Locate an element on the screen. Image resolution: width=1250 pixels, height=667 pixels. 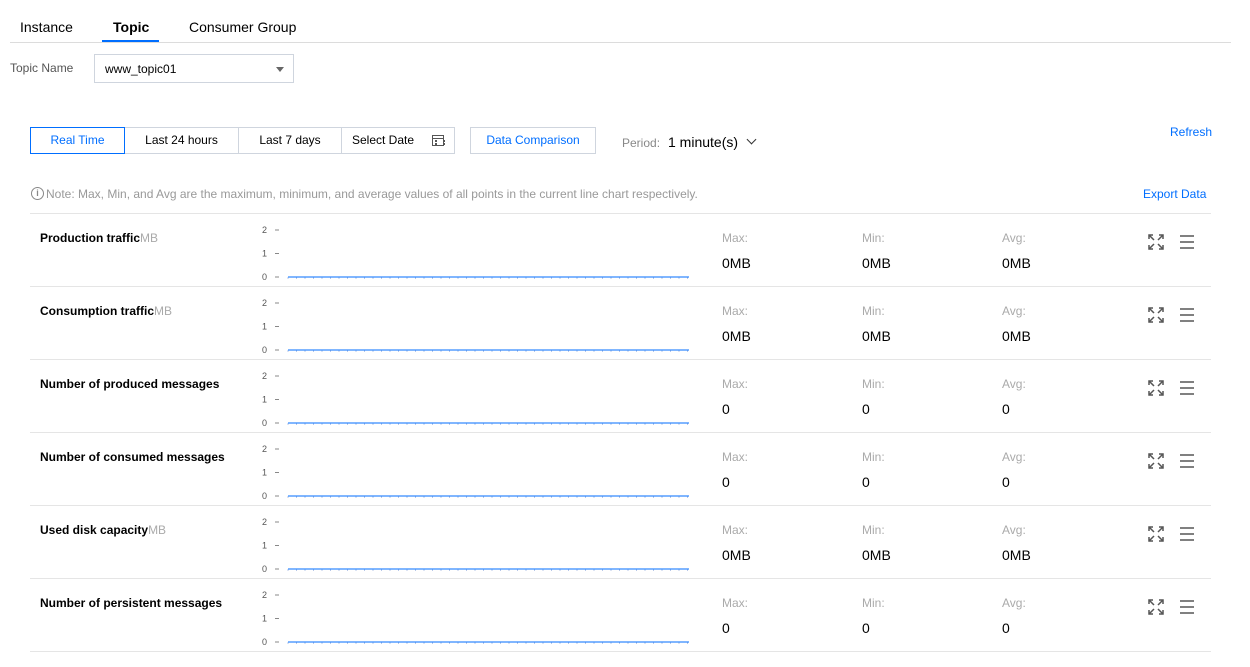
metric-title: Number of consumed messages is located at coordinates (132, 457).